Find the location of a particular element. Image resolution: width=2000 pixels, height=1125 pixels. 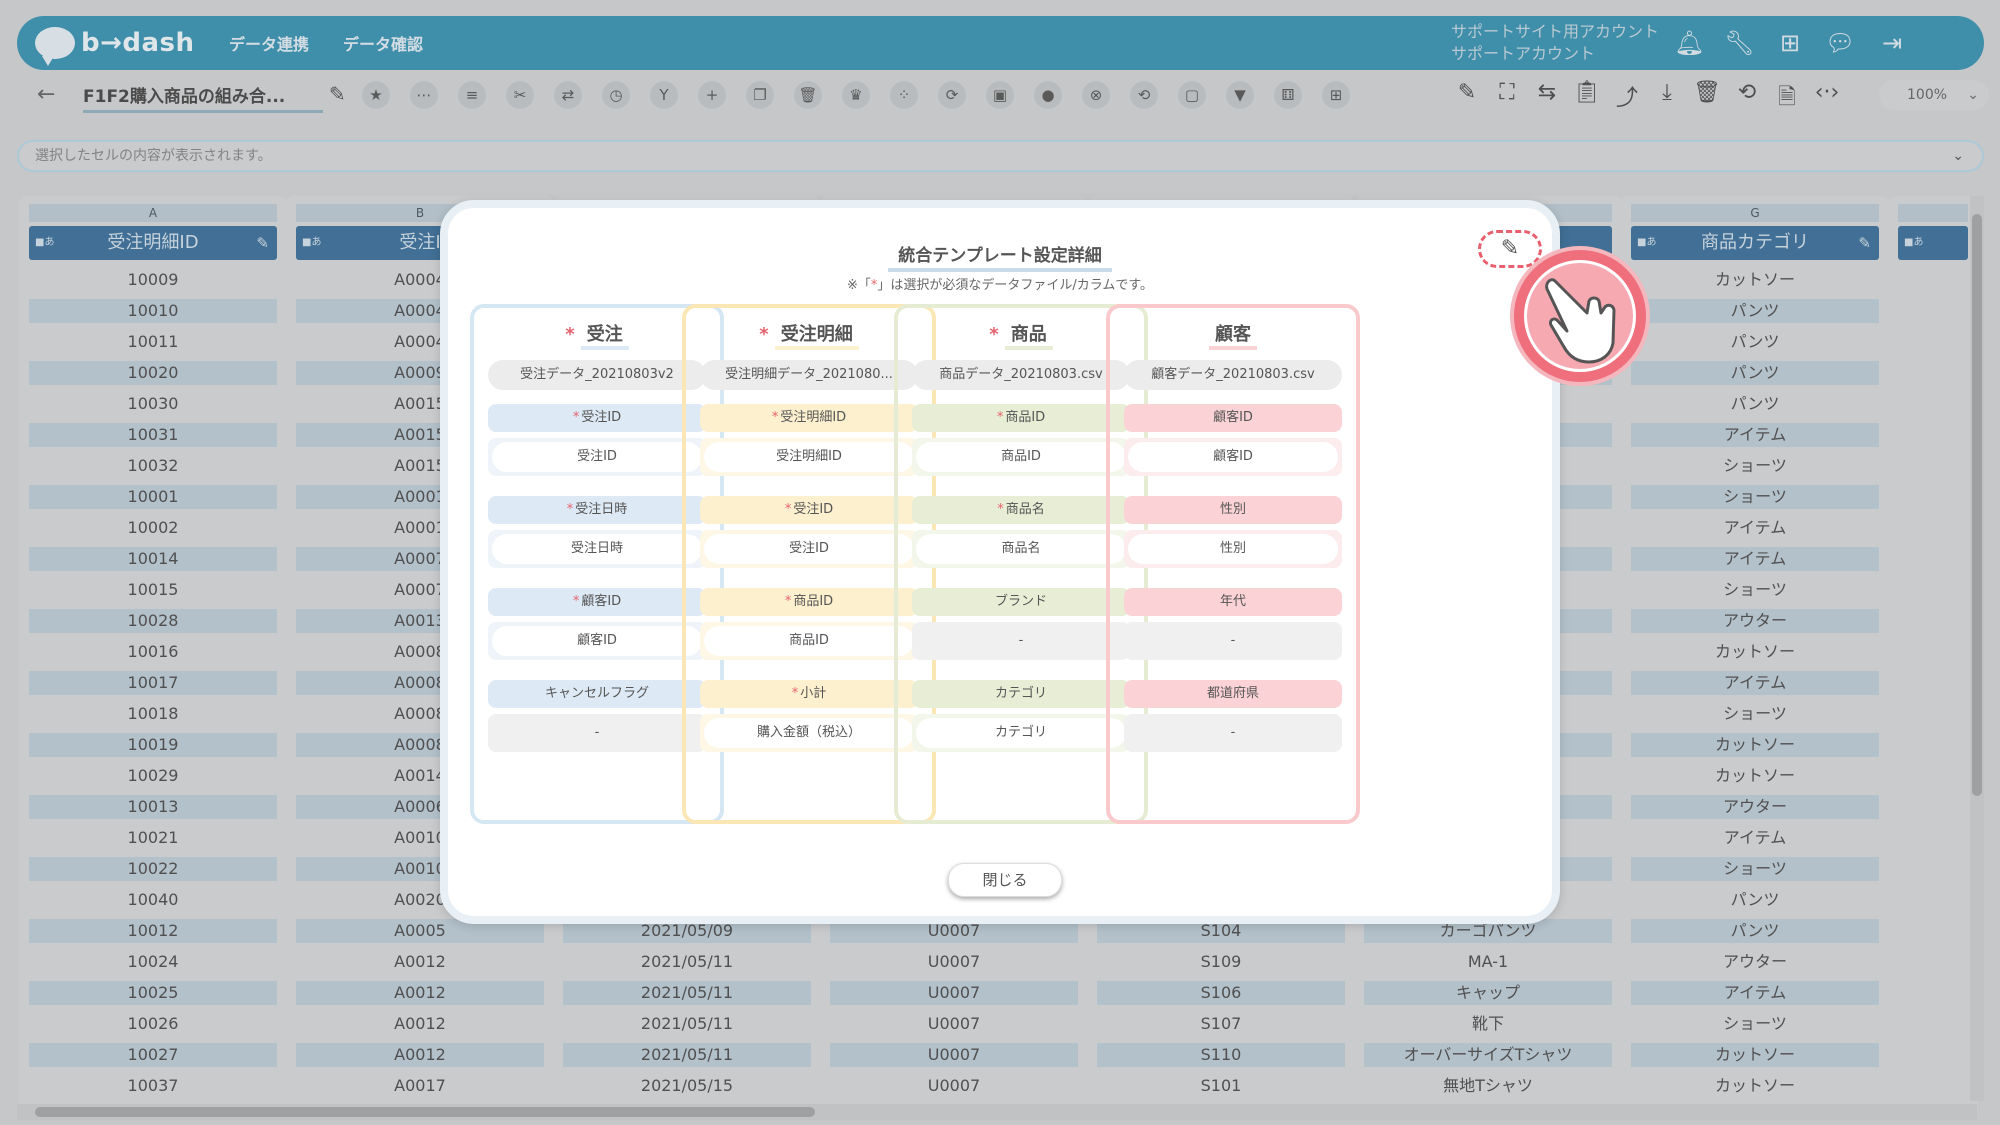

apps-icon: ⚅ is located at coordinates (1288, 95).